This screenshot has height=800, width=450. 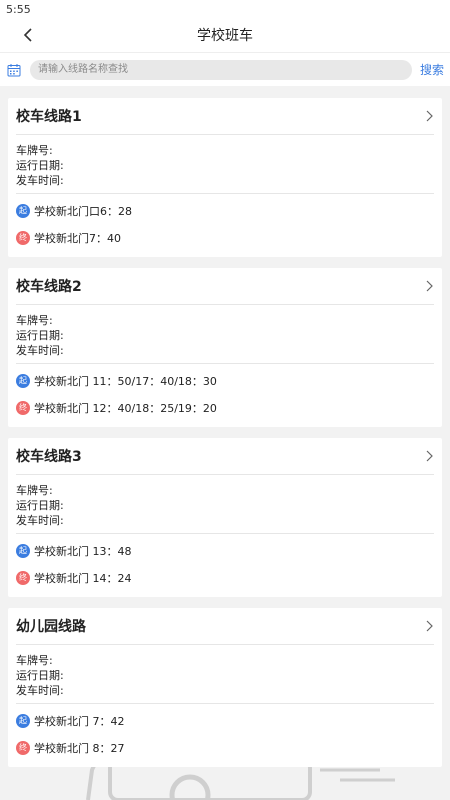 What do you see at coordinates (225, 116) in the screenshot?
I see `route-card-header: 校车线路1` at bounding box center [225, 116].